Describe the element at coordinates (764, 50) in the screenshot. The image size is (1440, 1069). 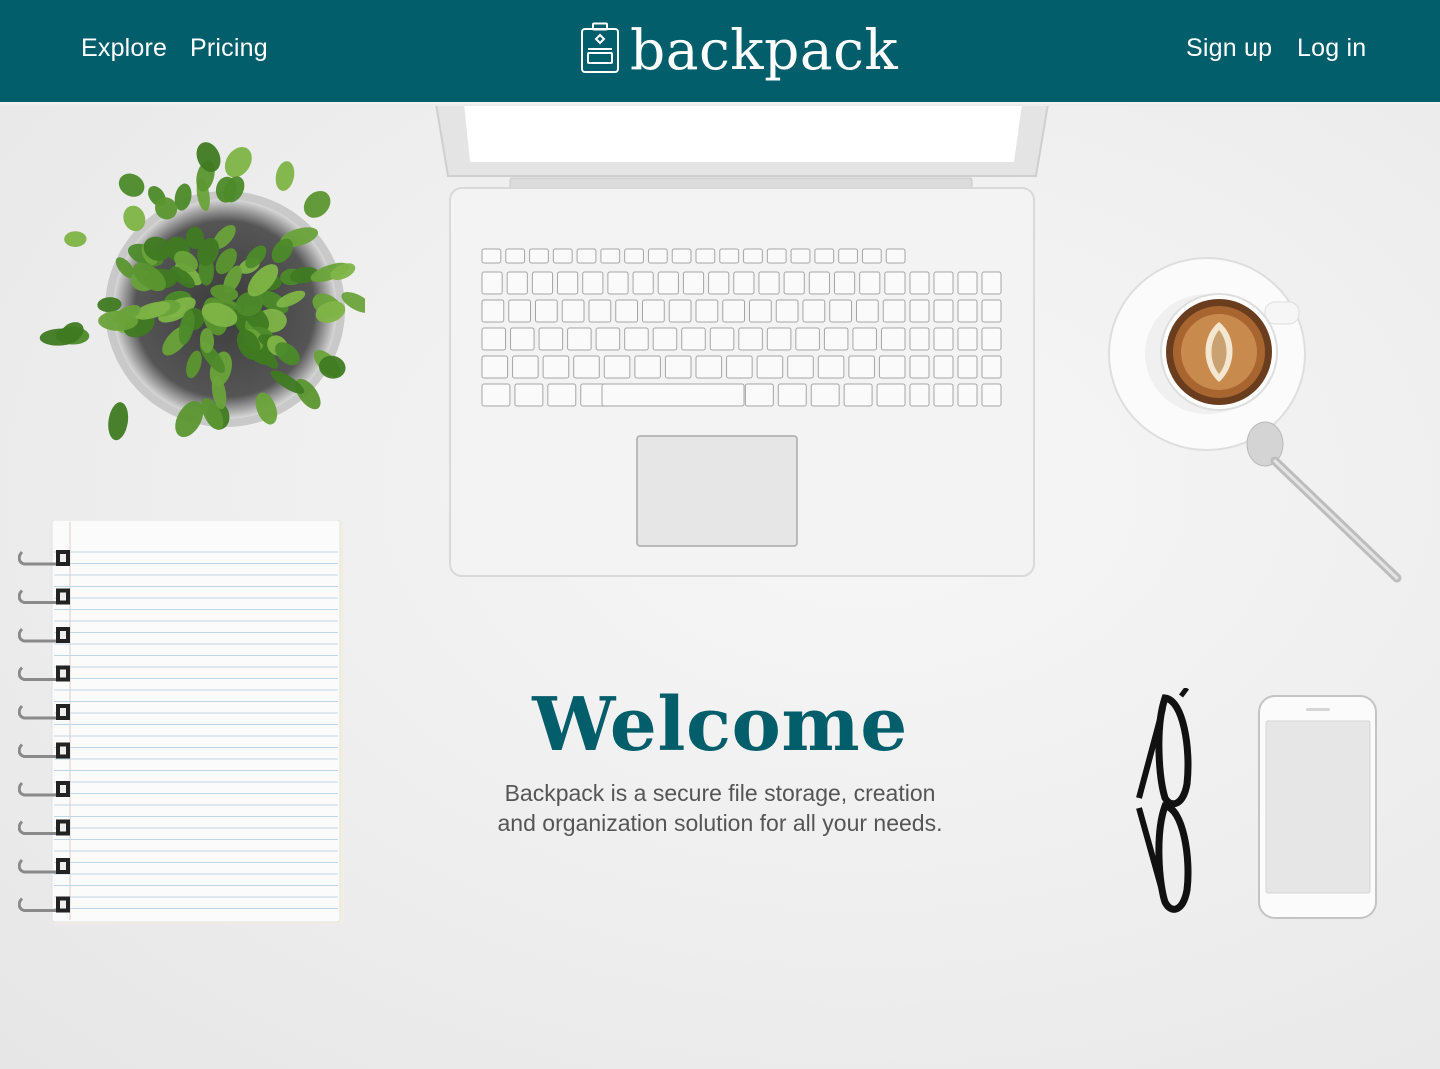
I see `brand-name: backpack` at that location.